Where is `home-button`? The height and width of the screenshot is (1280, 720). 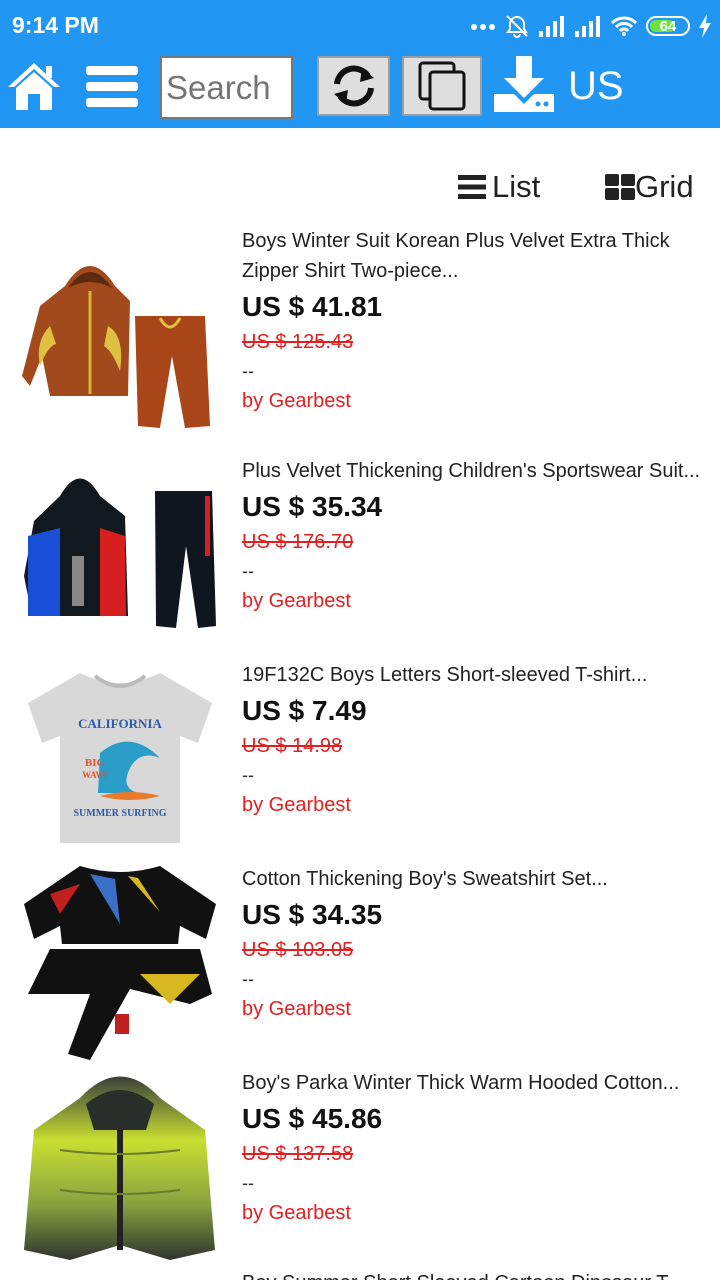 home-button is located at coordinates (34, 86).